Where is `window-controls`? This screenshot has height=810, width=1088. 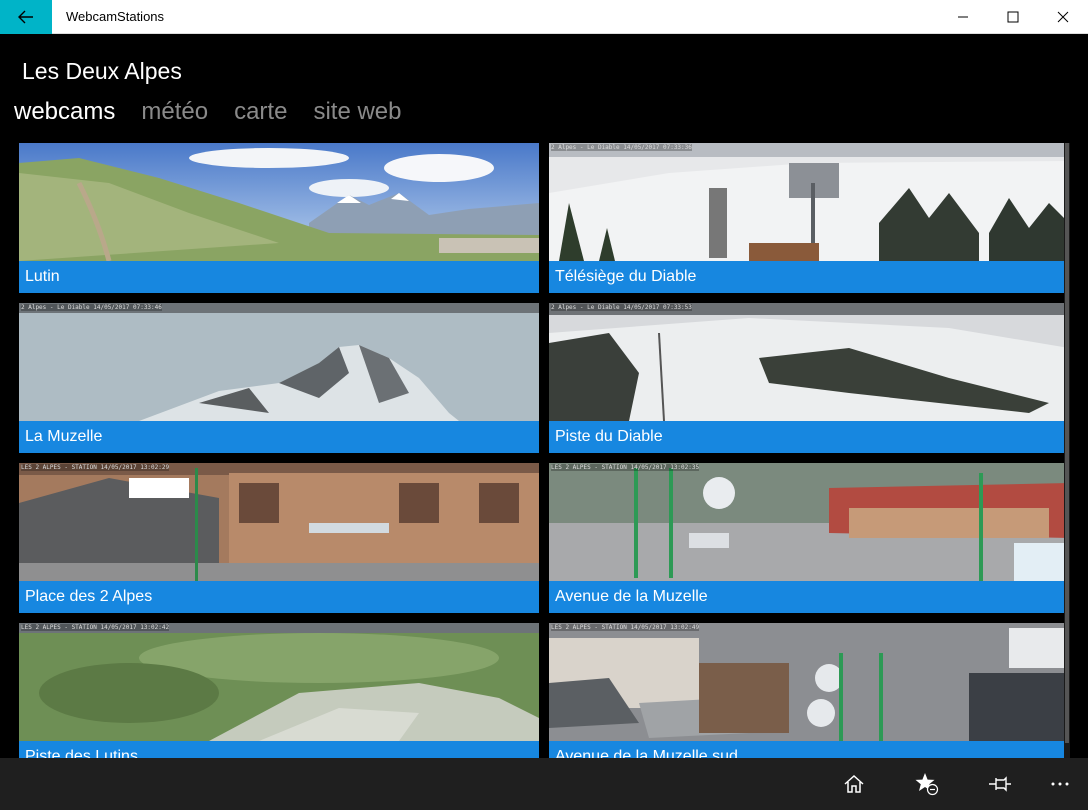
window-controls is located at coordinates (1013, 17).